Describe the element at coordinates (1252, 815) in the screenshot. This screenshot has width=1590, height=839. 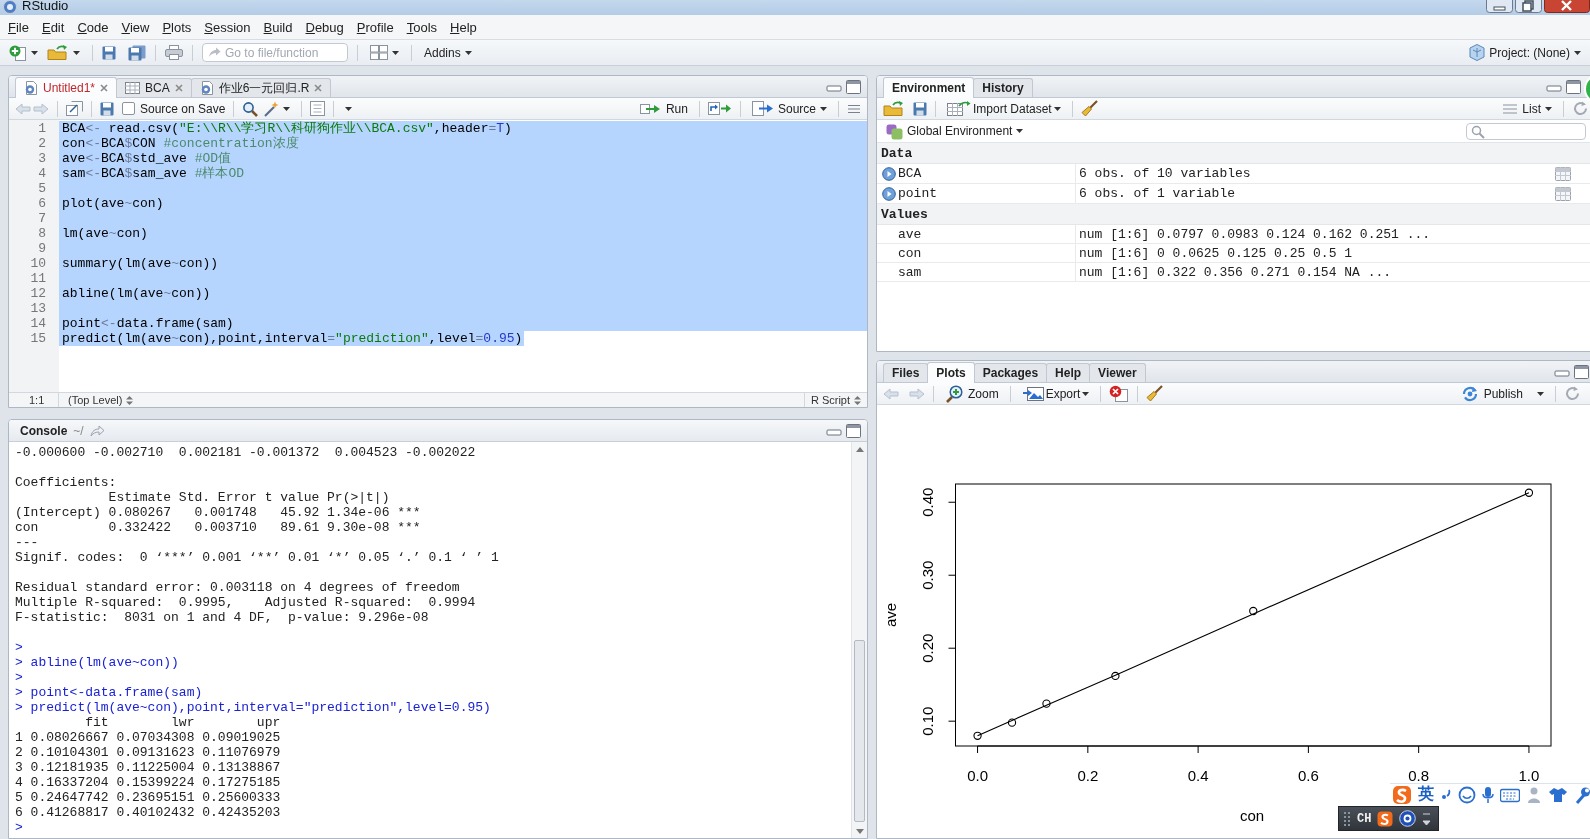
I see `axis-title: con` at that location.